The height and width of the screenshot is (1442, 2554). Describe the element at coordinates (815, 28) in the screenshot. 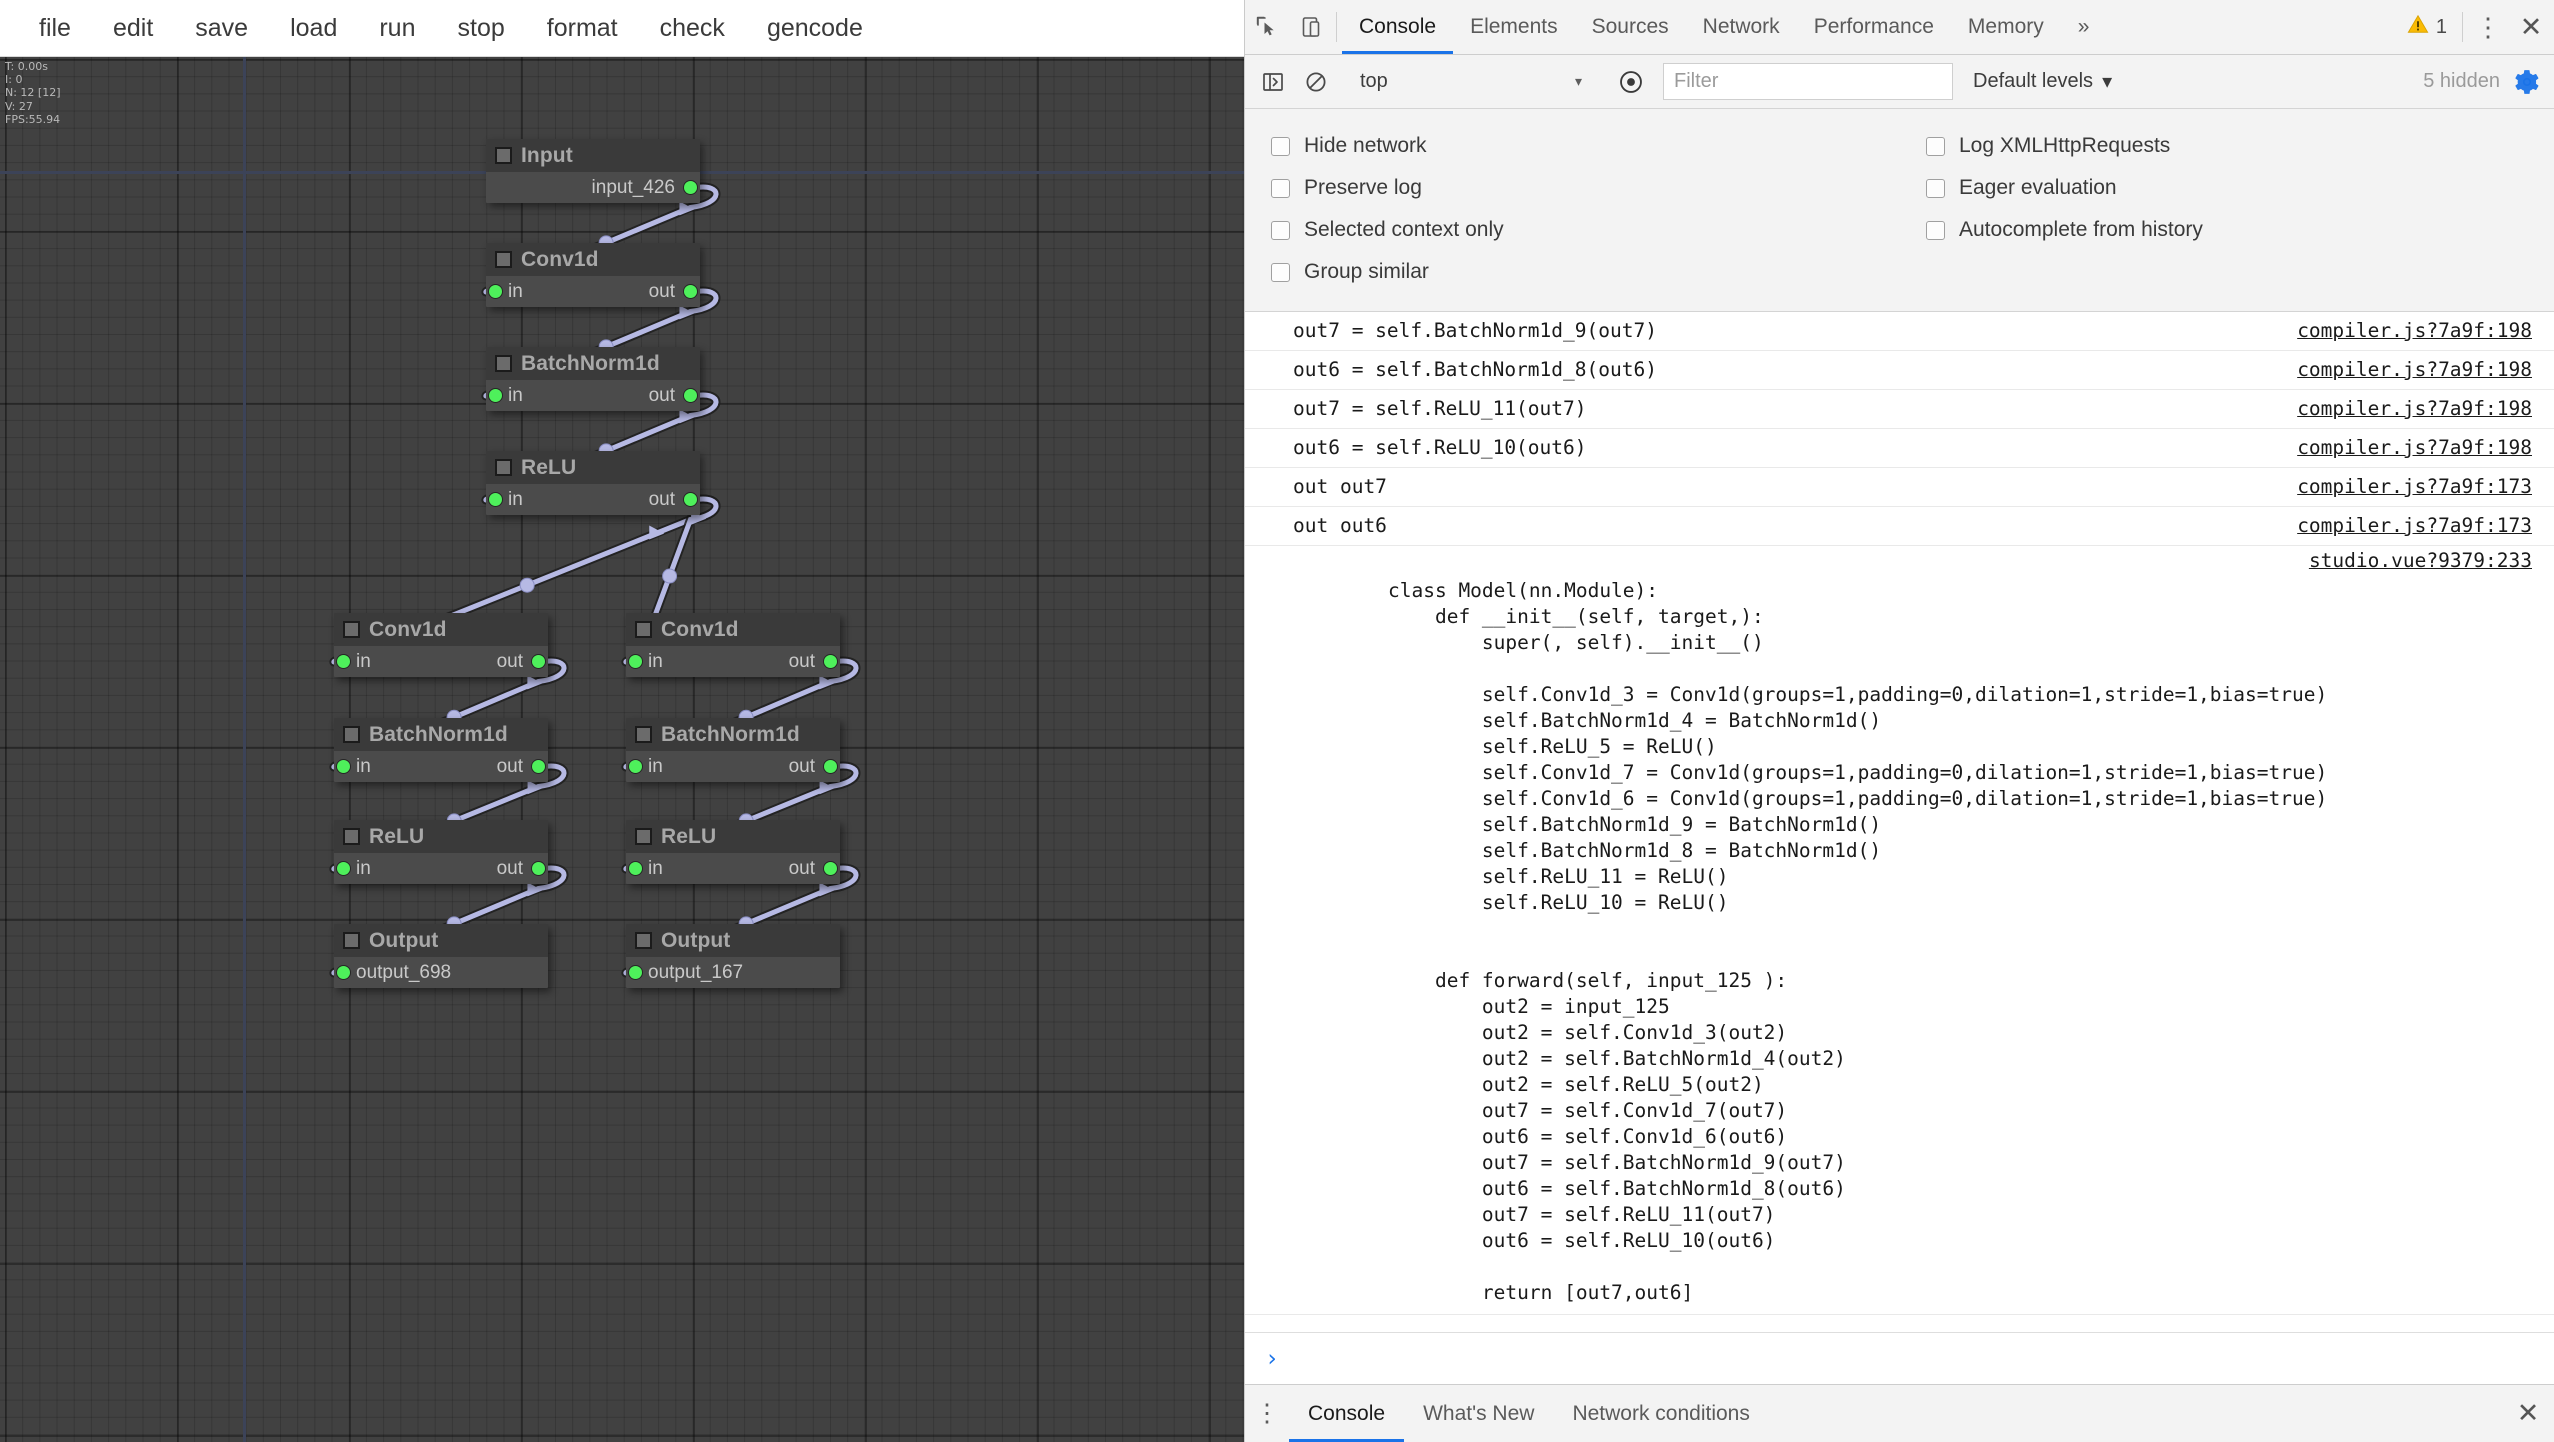

I see `menu-item-gencode: gencode` at that location.